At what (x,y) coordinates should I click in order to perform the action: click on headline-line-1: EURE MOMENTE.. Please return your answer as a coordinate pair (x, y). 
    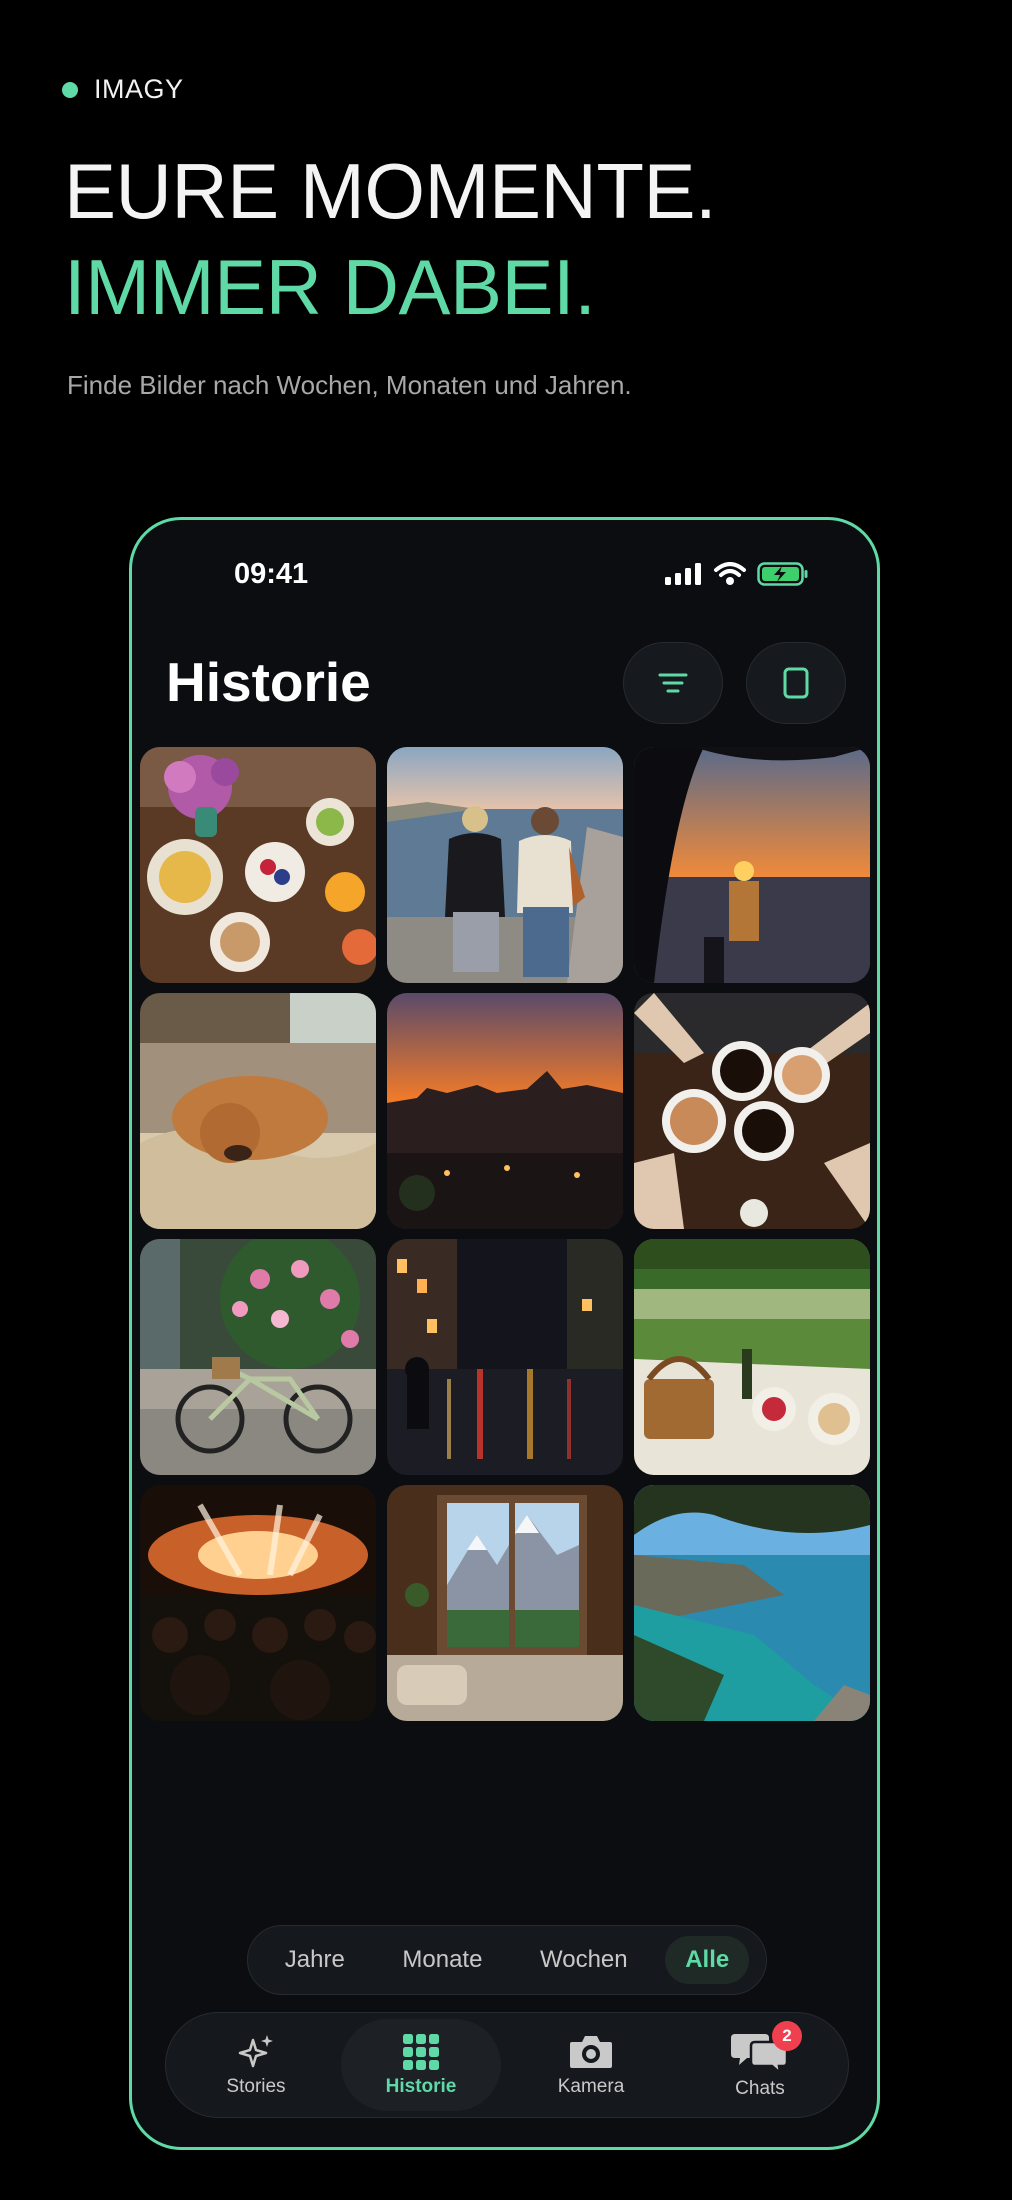
    Looking at the image, I should click on (390, 191).